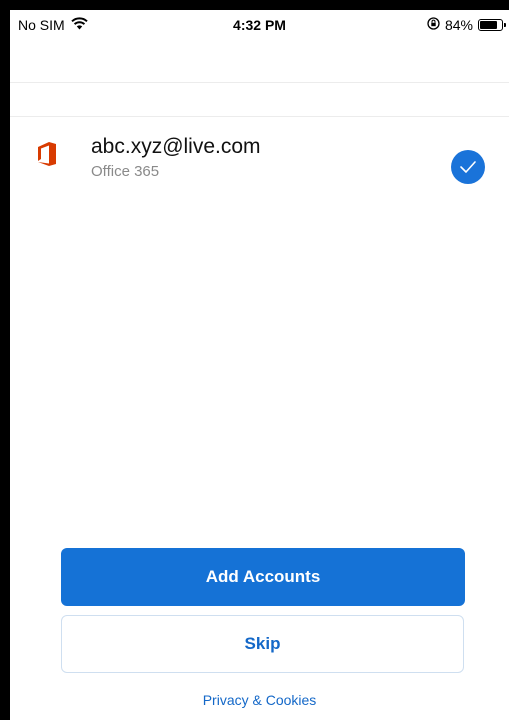 Image resolution: width=509 pixels, height=720 pixels. What do you see at coordinates (47, 154) in the screenshot?
I see `office-logo-icon` at bounding box center [47, 154].